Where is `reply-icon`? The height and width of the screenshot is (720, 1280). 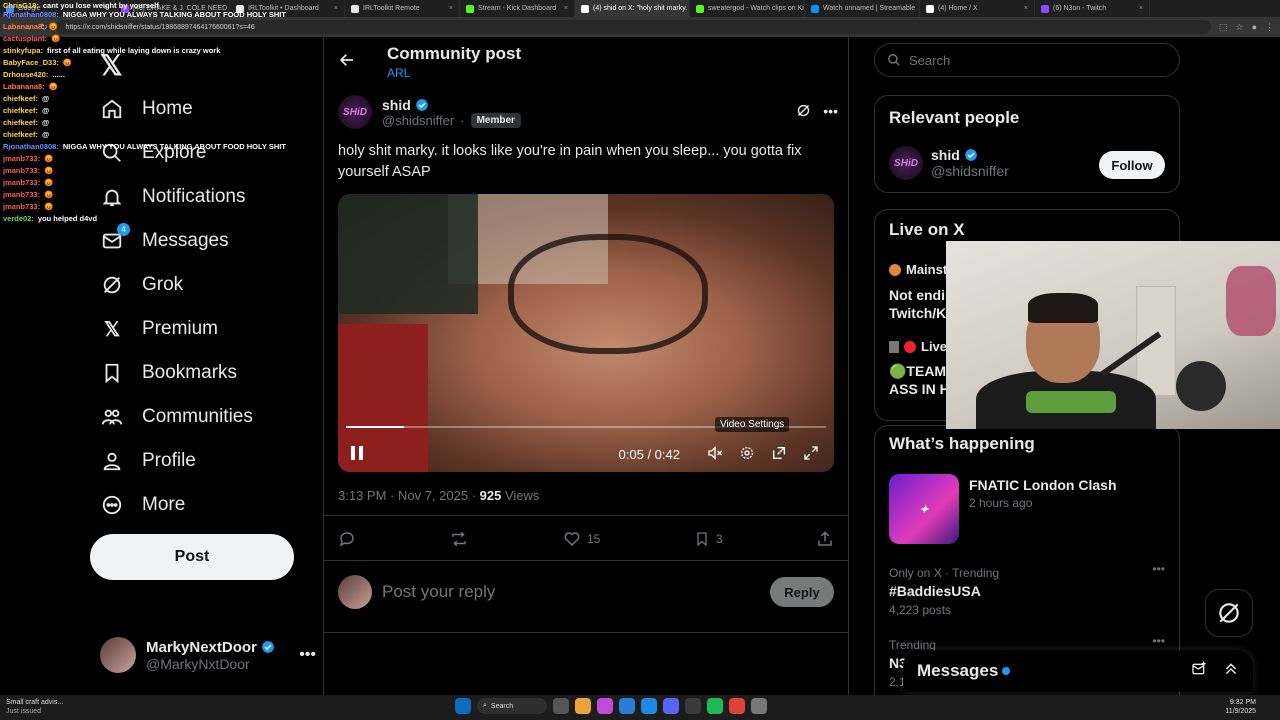 reply-icon is located at coordinates (346, 539).